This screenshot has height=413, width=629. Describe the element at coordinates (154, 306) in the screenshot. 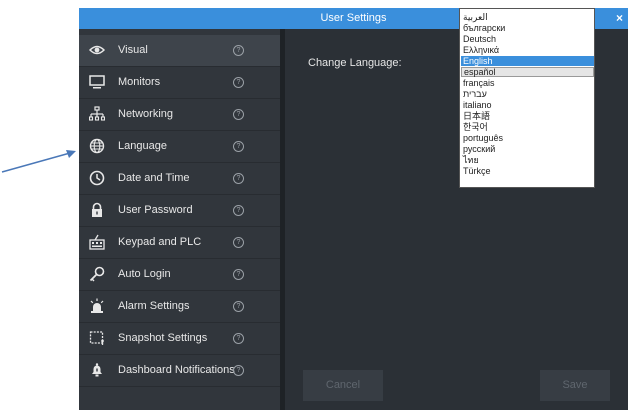

I see `sidebar-item-label: Alarm Settings` at that location.